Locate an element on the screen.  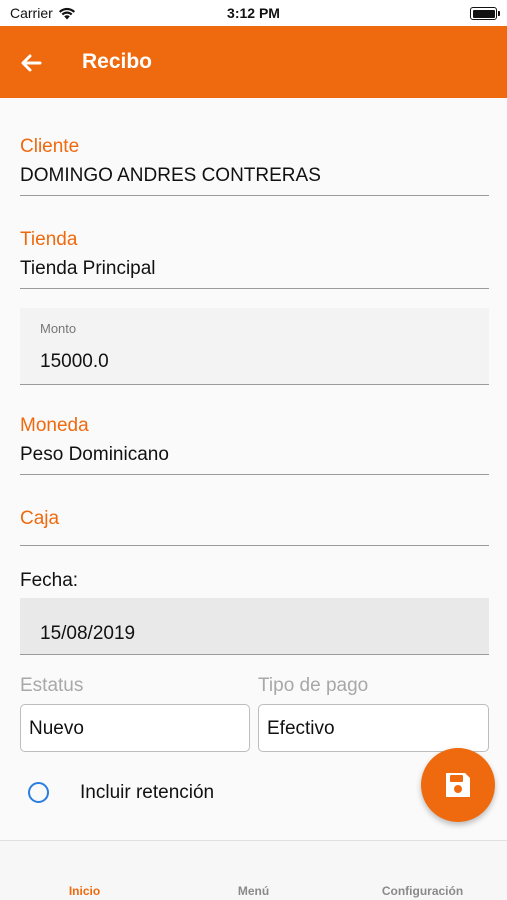
clock: 3:12 PM is located at coordinates (253, 13).